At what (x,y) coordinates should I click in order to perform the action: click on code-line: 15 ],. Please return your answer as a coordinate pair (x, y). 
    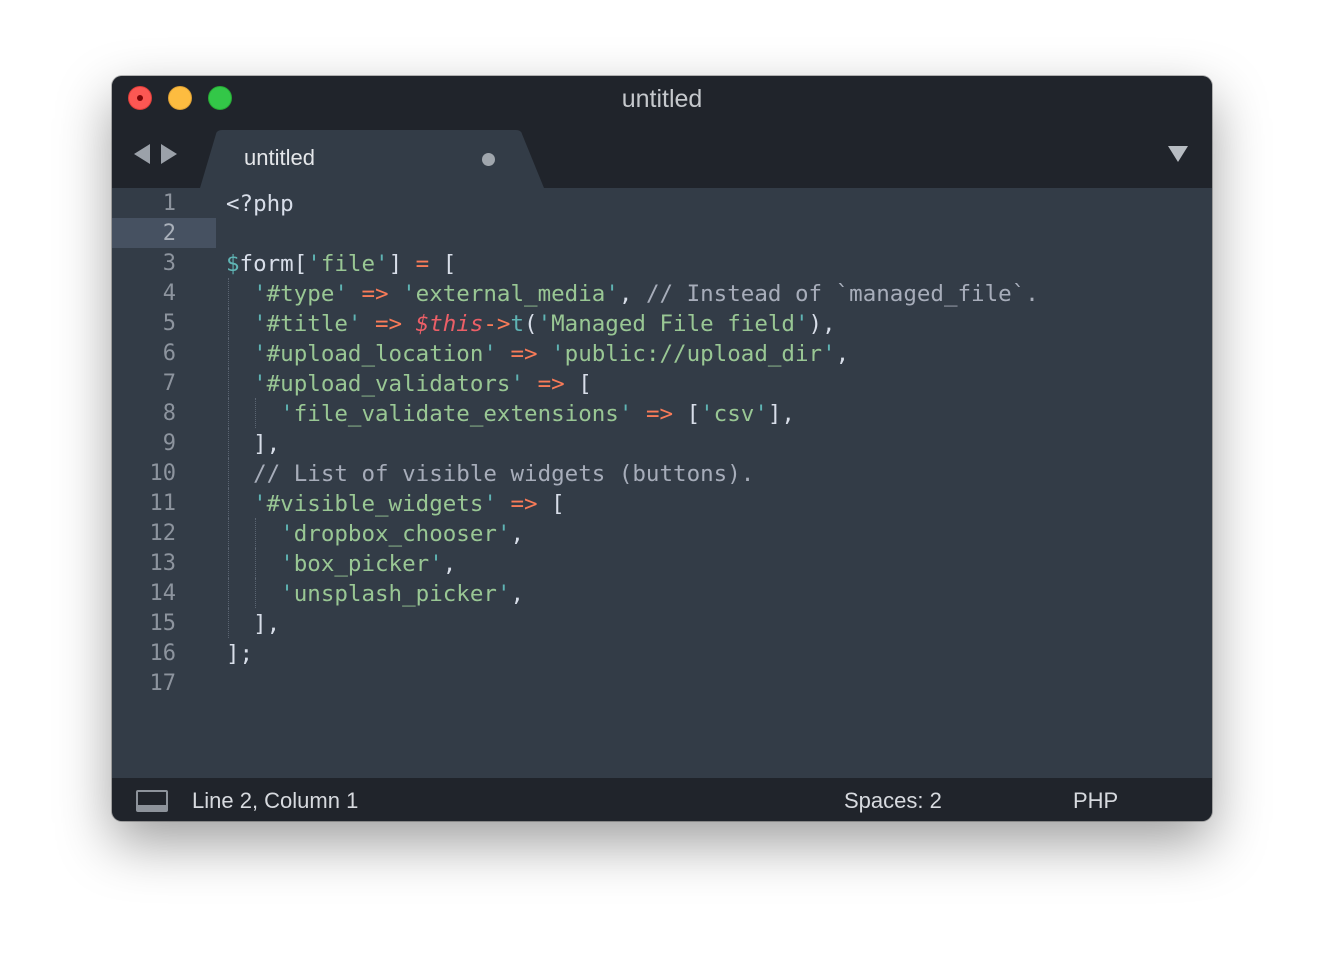
    Looking at the image, I should click on (662, 623).